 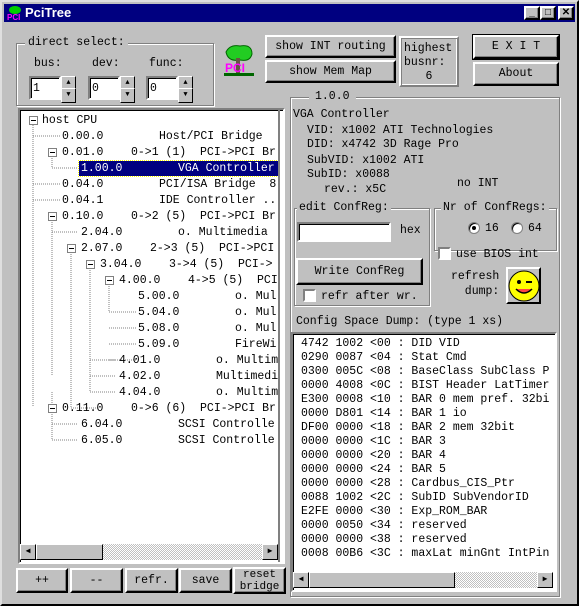 What do you see at coordinates (384, 414) in the screenshot?
I see `dump-line: 0000 D801 <14 : BAR 1 io` at bounding box center [384, 414].